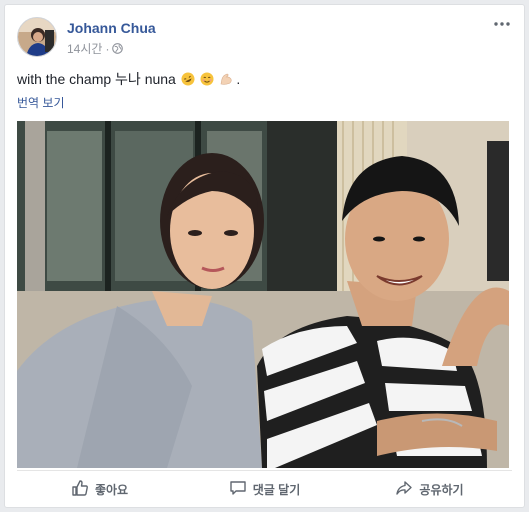 The image size is (529, 512). Describe the element at coordinates (41, 102) in the screenshot. I see `translate-link: 번역 보기` at that location.